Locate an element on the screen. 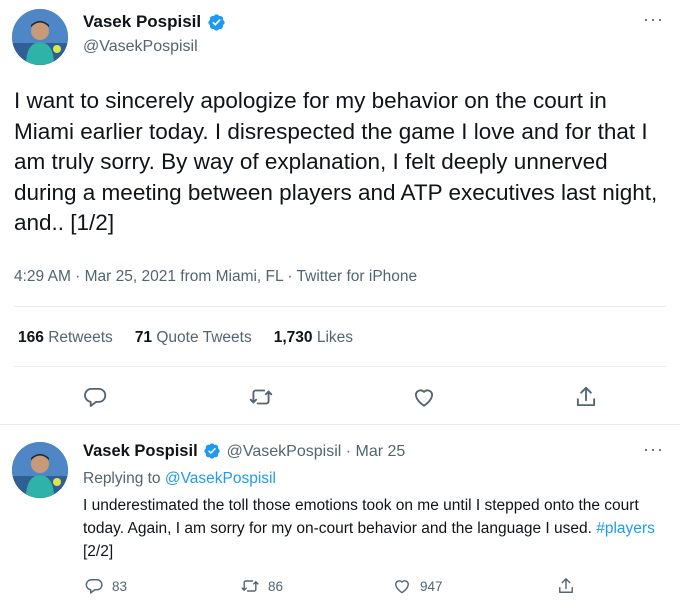  reply-handle-date: @VasekPospisil · Mar 25 is located at coordinates (316, 452).